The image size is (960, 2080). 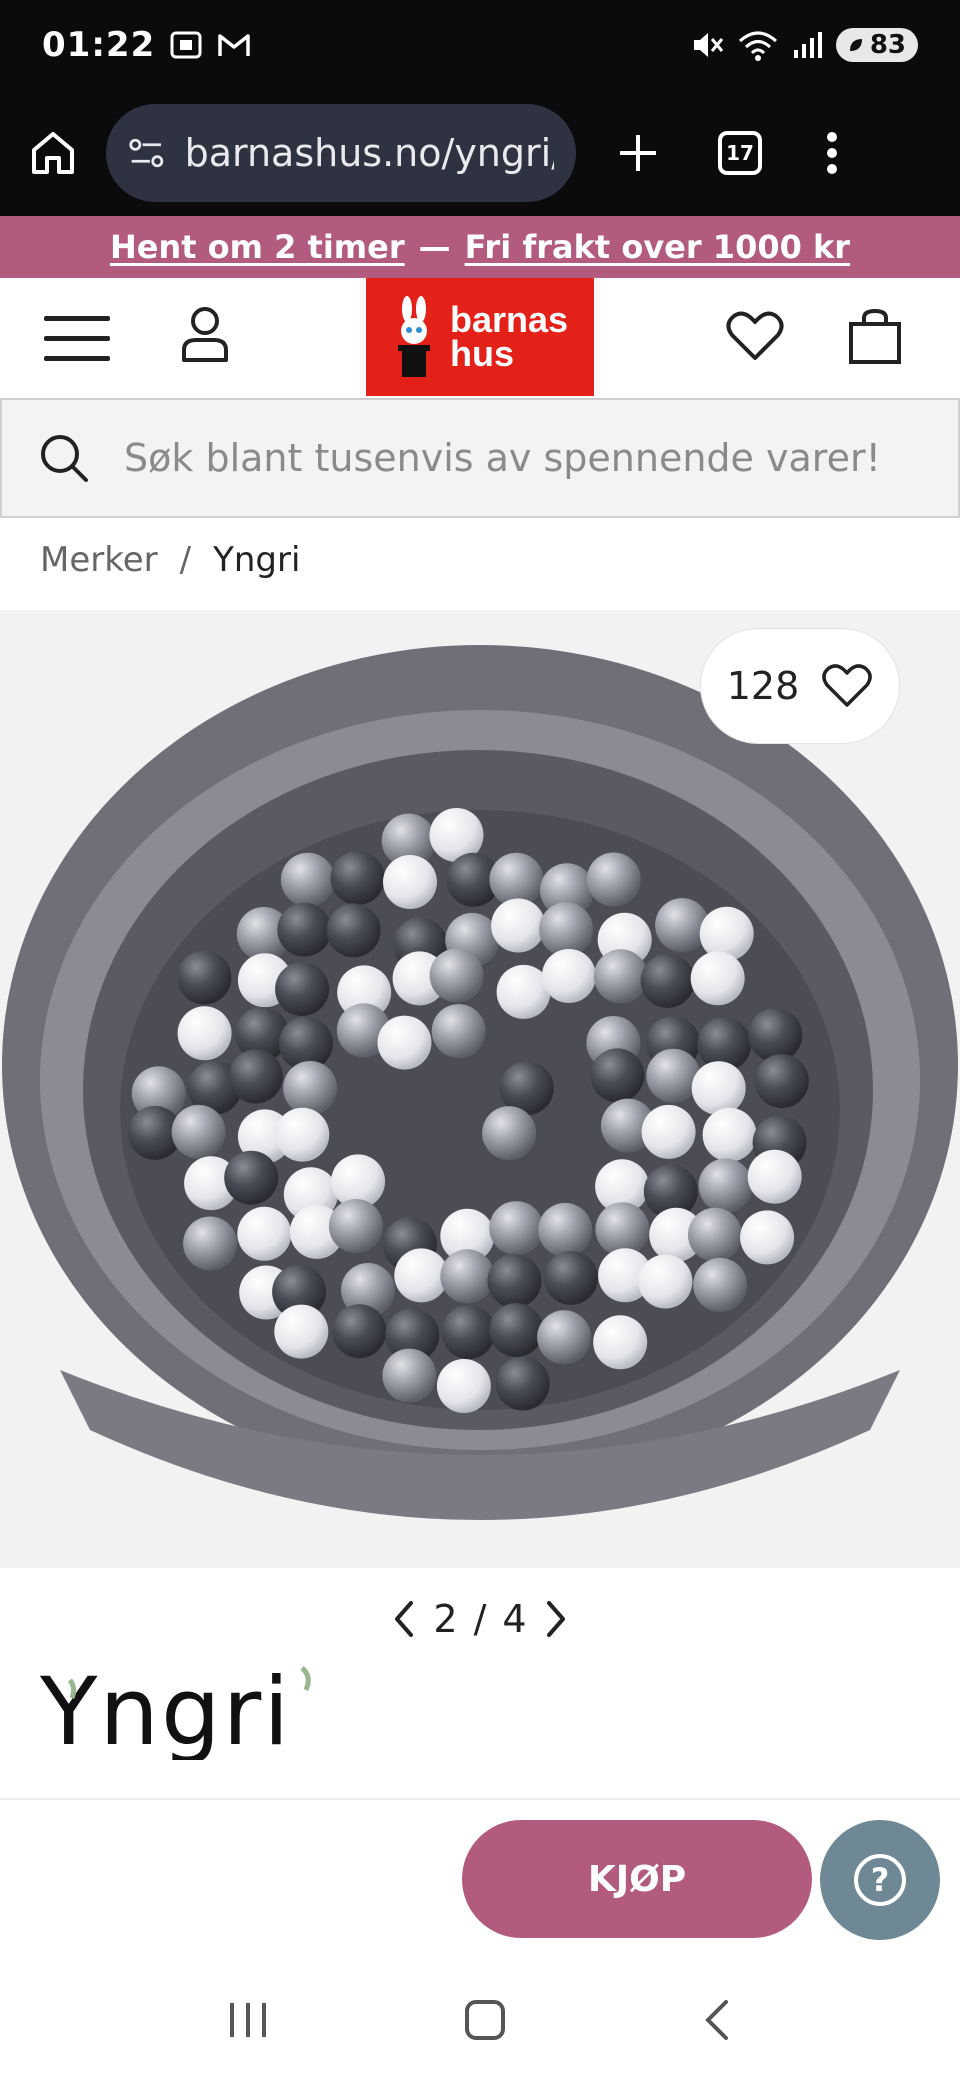 I want to click on logo-wordmark: barnas hus, so click(x=509, y=336).